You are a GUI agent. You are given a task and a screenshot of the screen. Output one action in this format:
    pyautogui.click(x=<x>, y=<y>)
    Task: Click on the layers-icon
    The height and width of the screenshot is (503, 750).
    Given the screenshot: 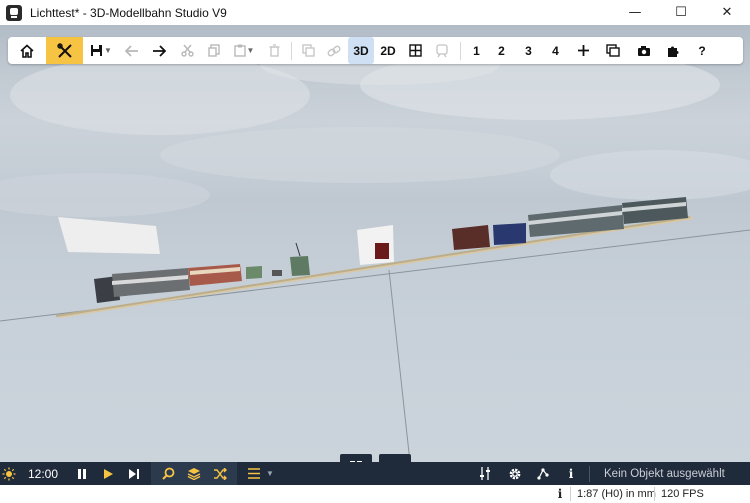 What is the action you would take?
    pyautogui.click(x=194, y=473)
    